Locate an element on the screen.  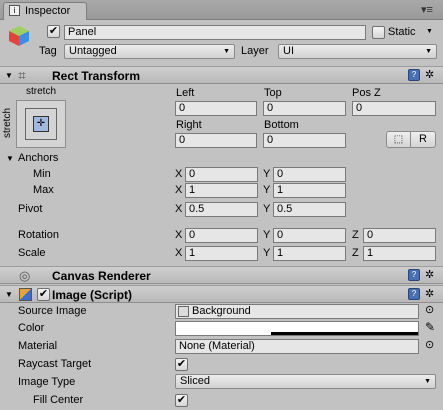
scale-y-field: 1 is located at coordinates (309, 253).